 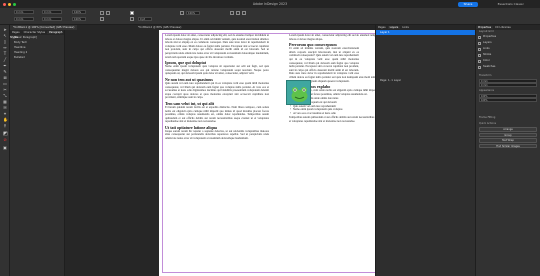 I want to click on control-bar: 0 mm 0 mm 0 mm 0 mm 100% 100% 0 pt 100%, so click(x=270, y=16).